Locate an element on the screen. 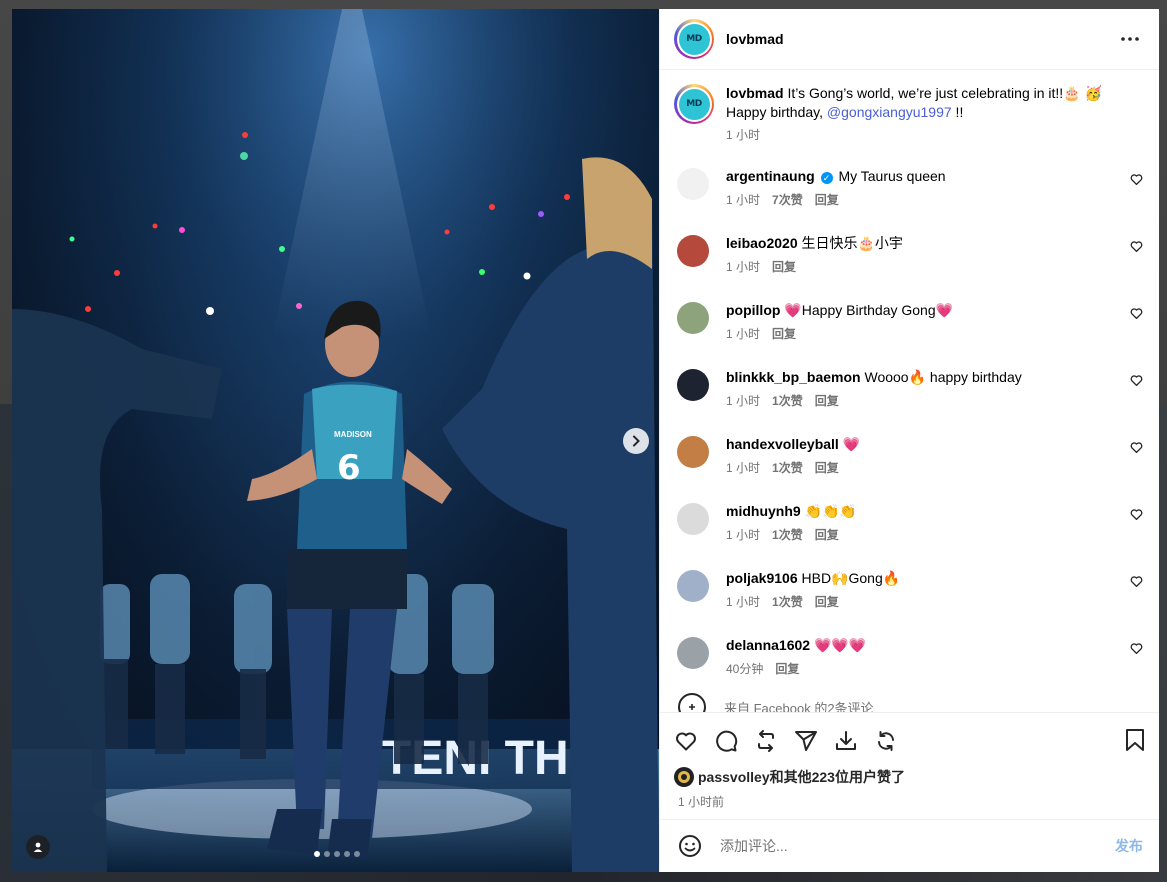 The height and width of the screenshot is (882, 1167). comment-username: leibao2020 is located at coordinates (762, 243).